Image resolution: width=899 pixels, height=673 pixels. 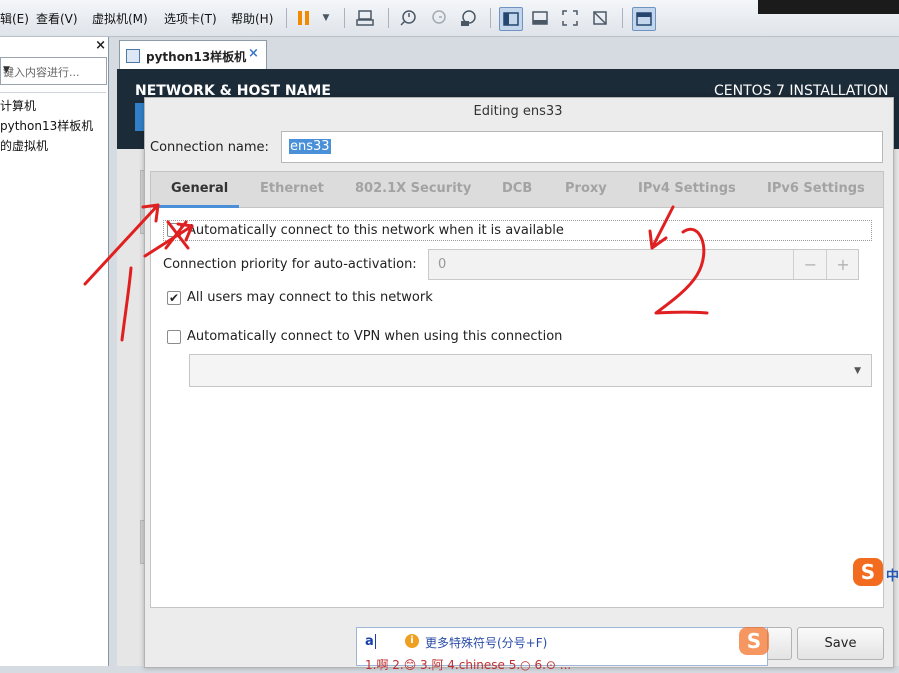 What do you see at coordinates (310, 297) in the screenshot?
I see `all-users-label: All users may connect to this network` at bounding box center [310, 297].